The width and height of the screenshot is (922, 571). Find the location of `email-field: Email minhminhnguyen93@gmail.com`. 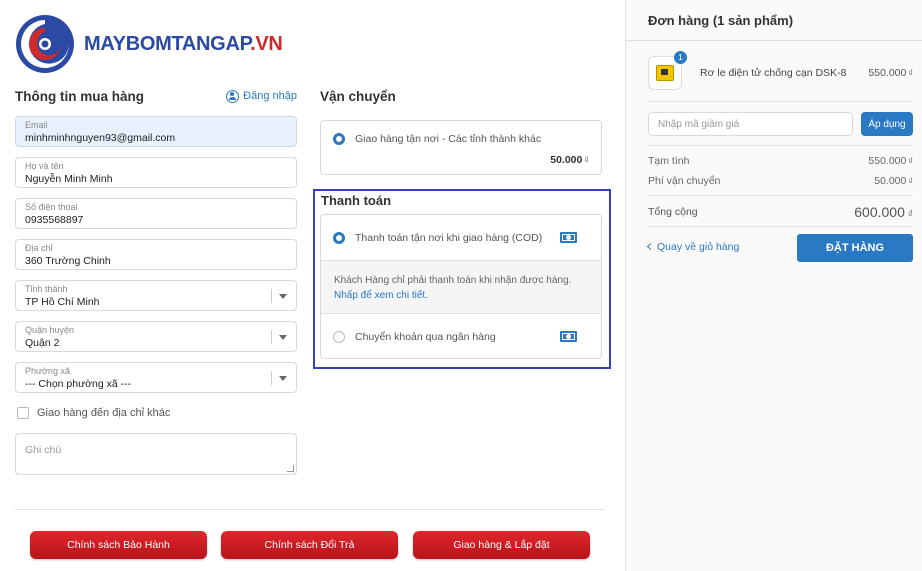

email-field: Email minhminhnguyen93@gmail.com is located at coordinates (156, 131).